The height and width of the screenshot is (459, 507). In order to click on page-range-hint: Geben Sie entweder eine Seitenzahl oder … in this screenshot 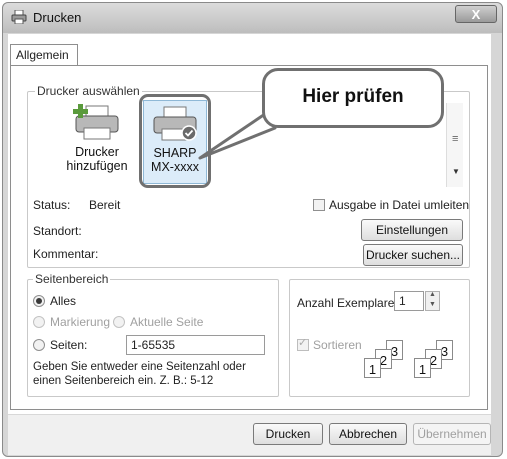, I will do `click(139, 374)`.